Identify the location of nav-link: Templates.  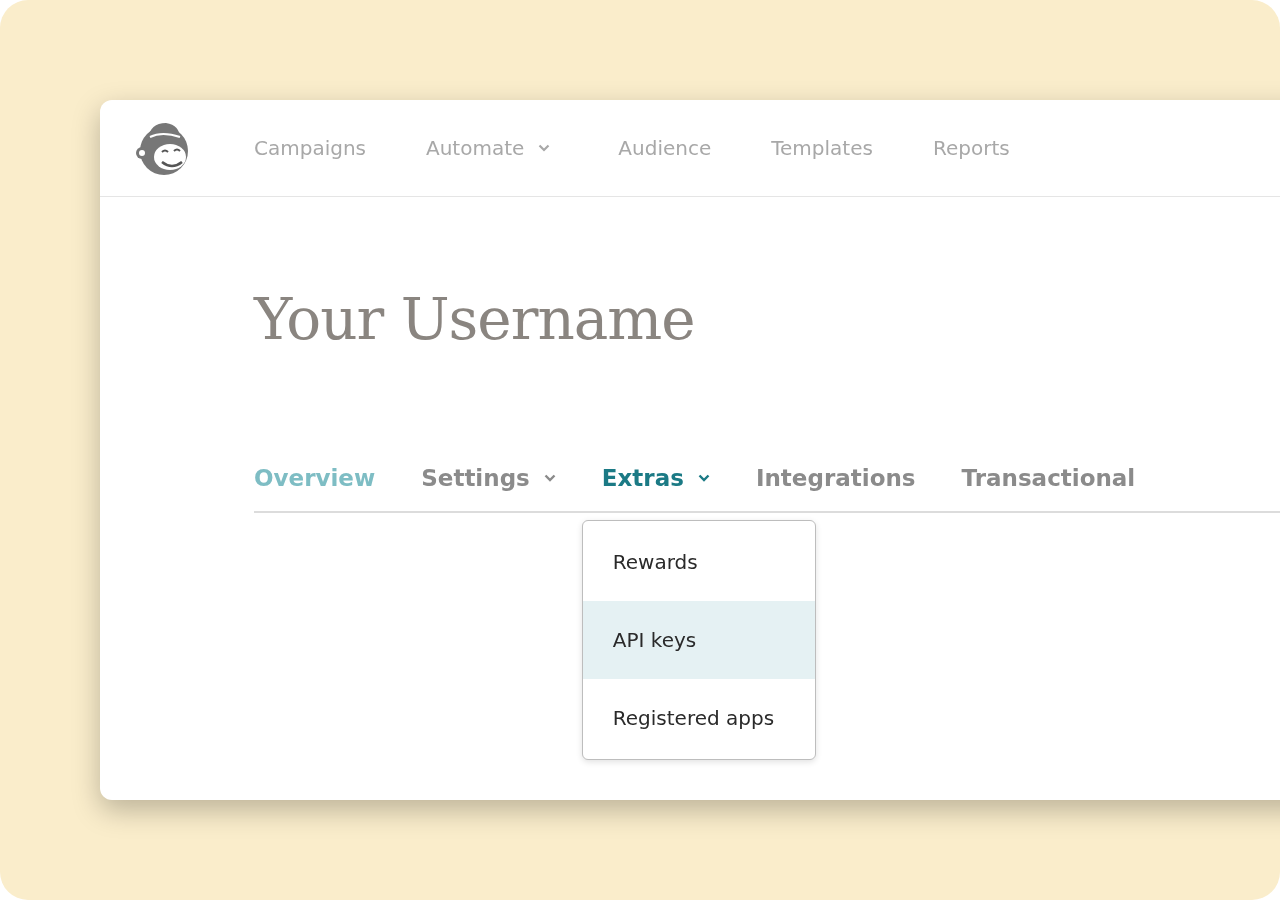
(822, 148).